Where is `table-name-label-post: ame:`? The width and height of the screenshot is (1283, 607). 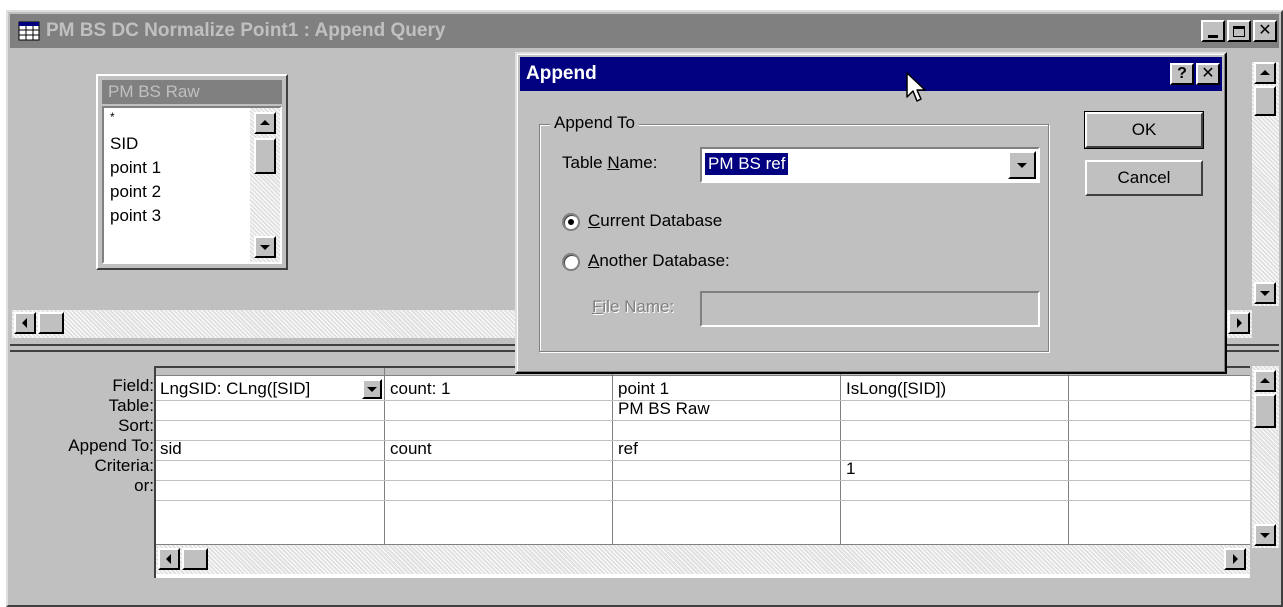 table-name-label-post: ame: is located at coordinates (638, 162).